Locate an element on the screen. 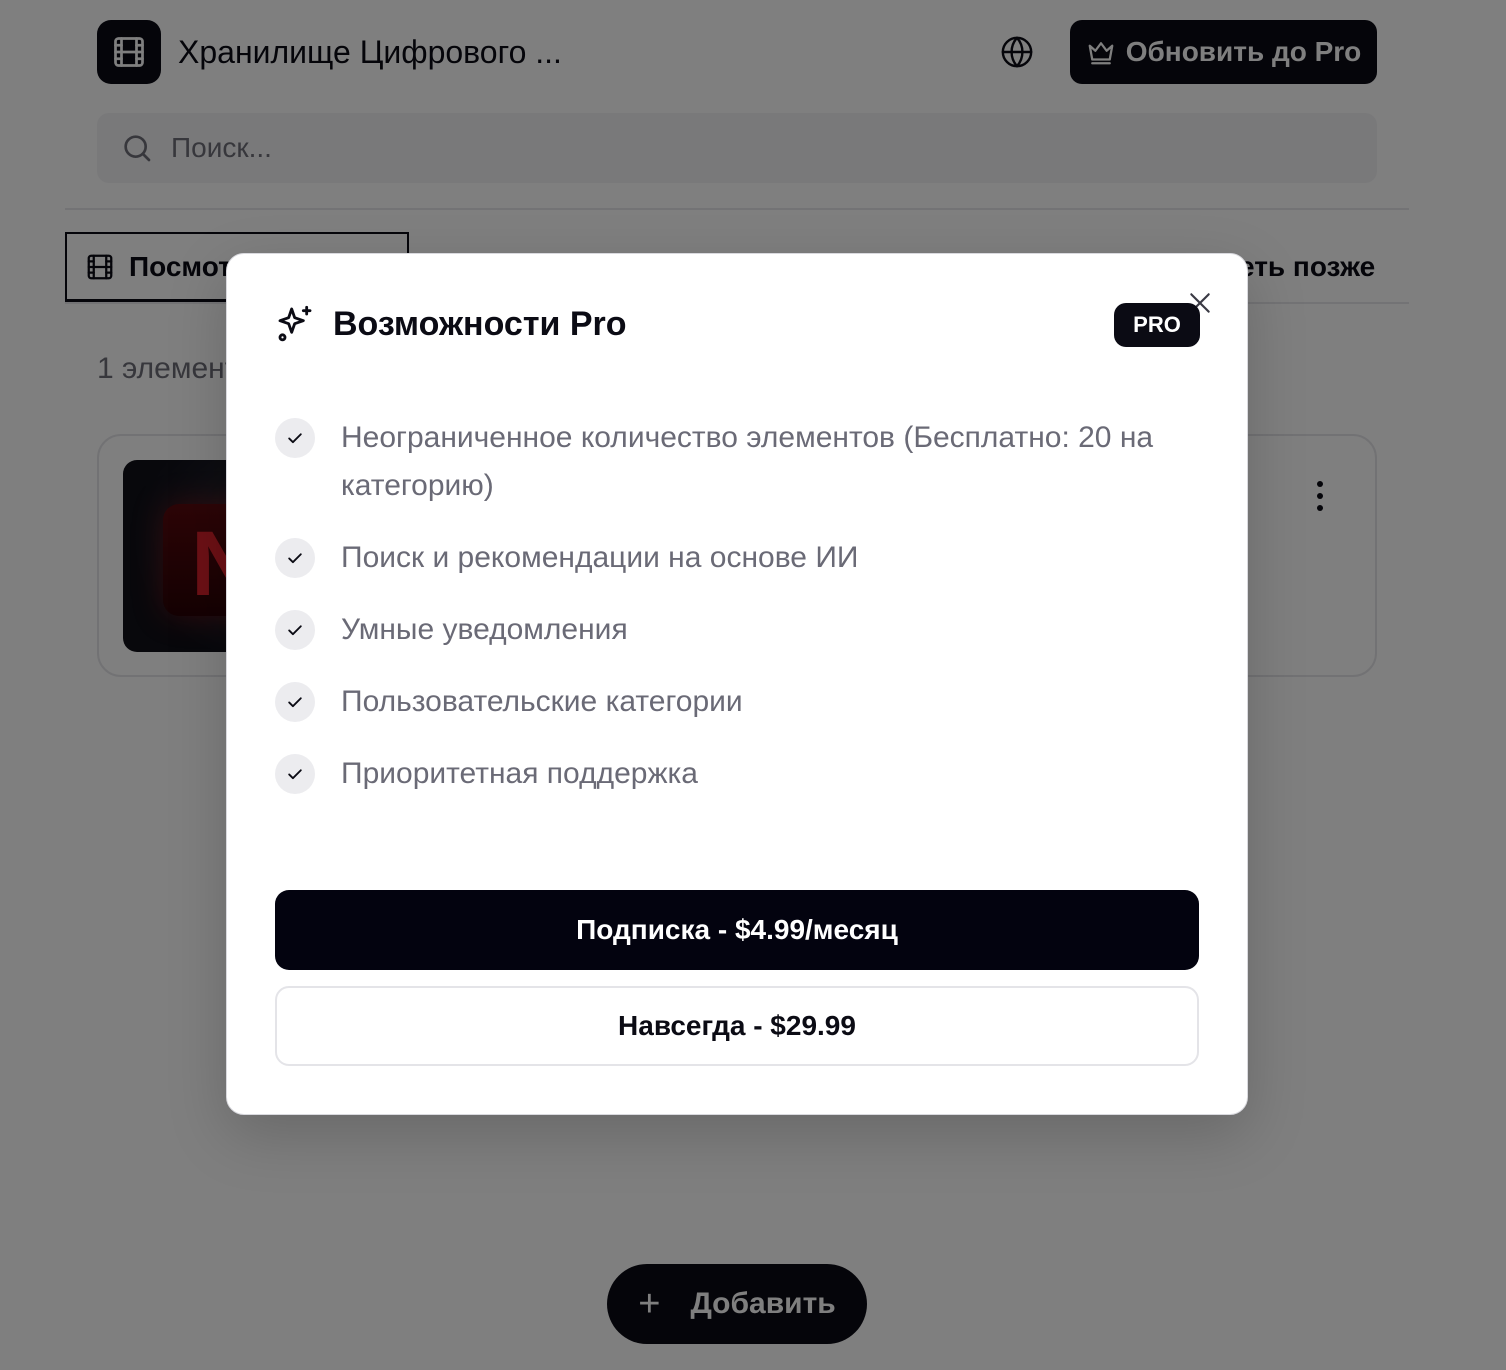  feature-item: Поиск и рекомендации на основе ИИ is located at coordinates (740, 558).